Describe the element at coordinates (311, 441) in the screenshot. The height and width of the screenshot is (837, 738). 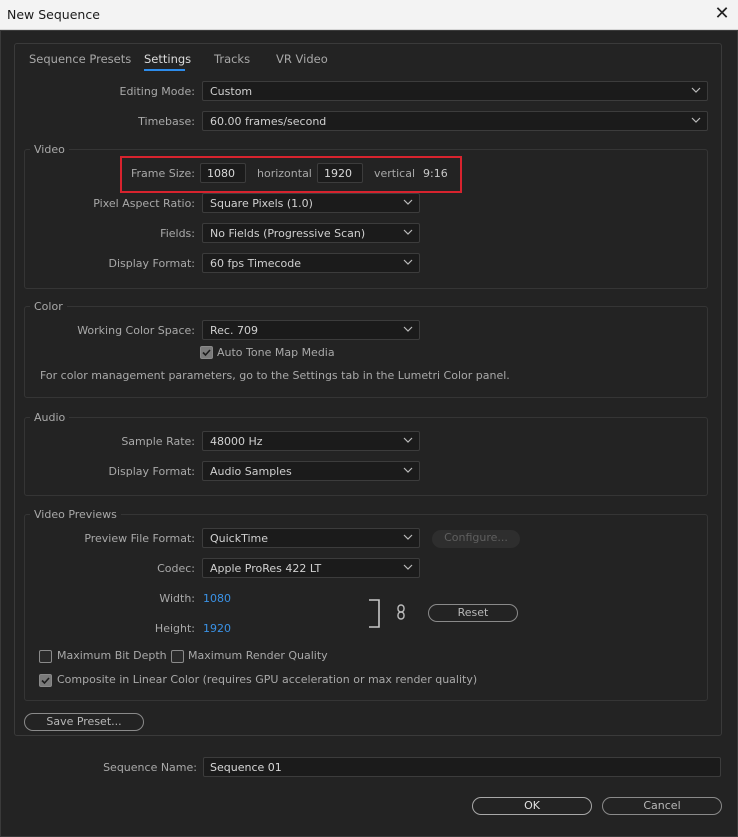
I see `sample-rate-dropdown: 48000 Hz` at that location.